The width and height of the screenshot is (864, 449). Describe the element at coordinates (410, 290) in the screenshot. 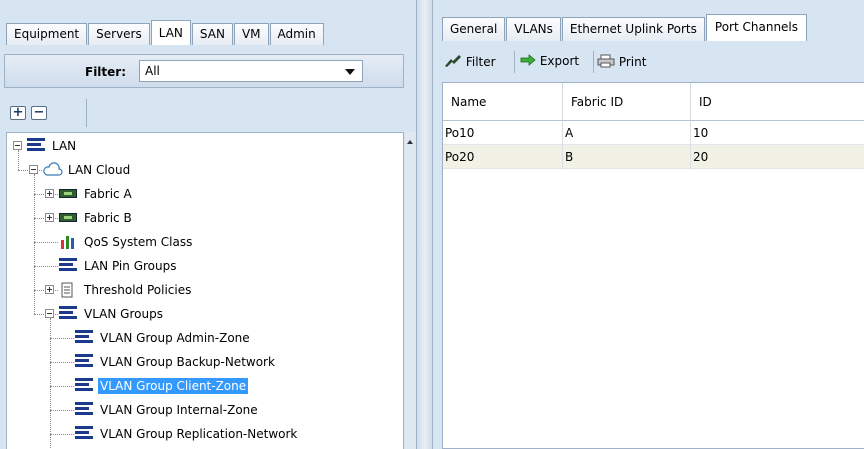

I see `tree-scrollbar` at that location.